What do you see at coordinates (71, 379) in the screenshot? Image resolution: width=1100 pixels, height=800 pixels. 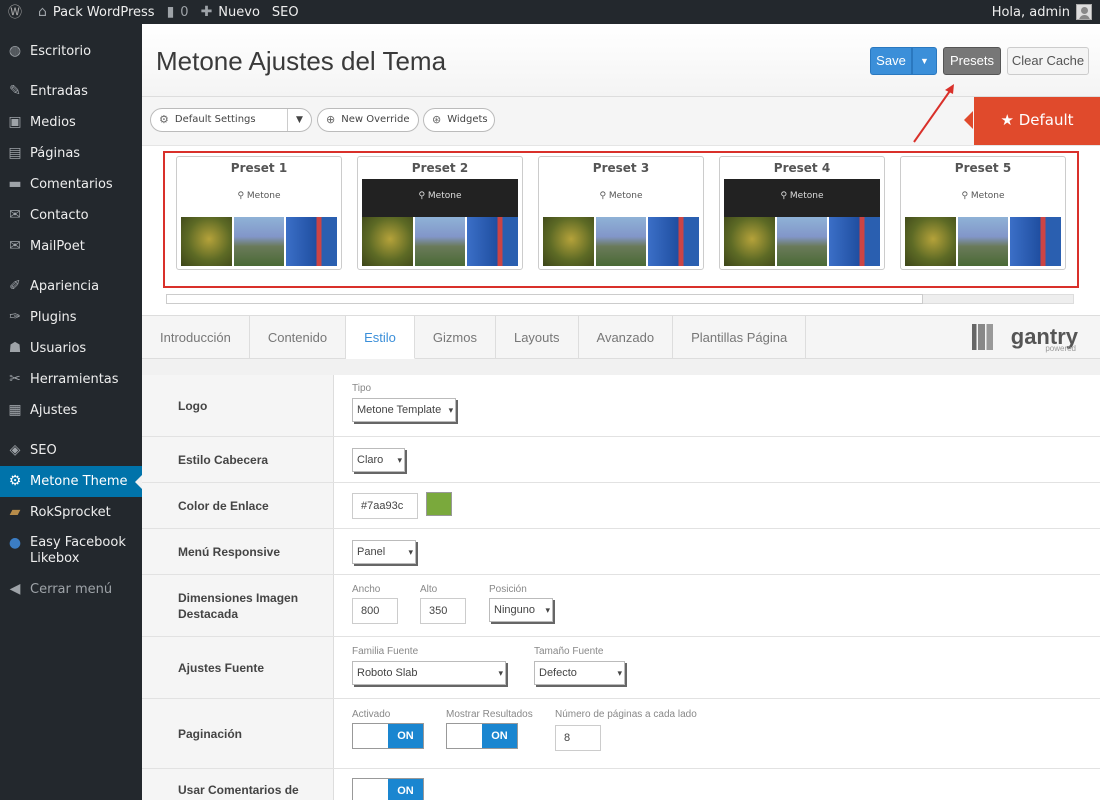 I see `sidebar-item-herramientas: ✂ Herramientas` at bounding box center [71, 379].